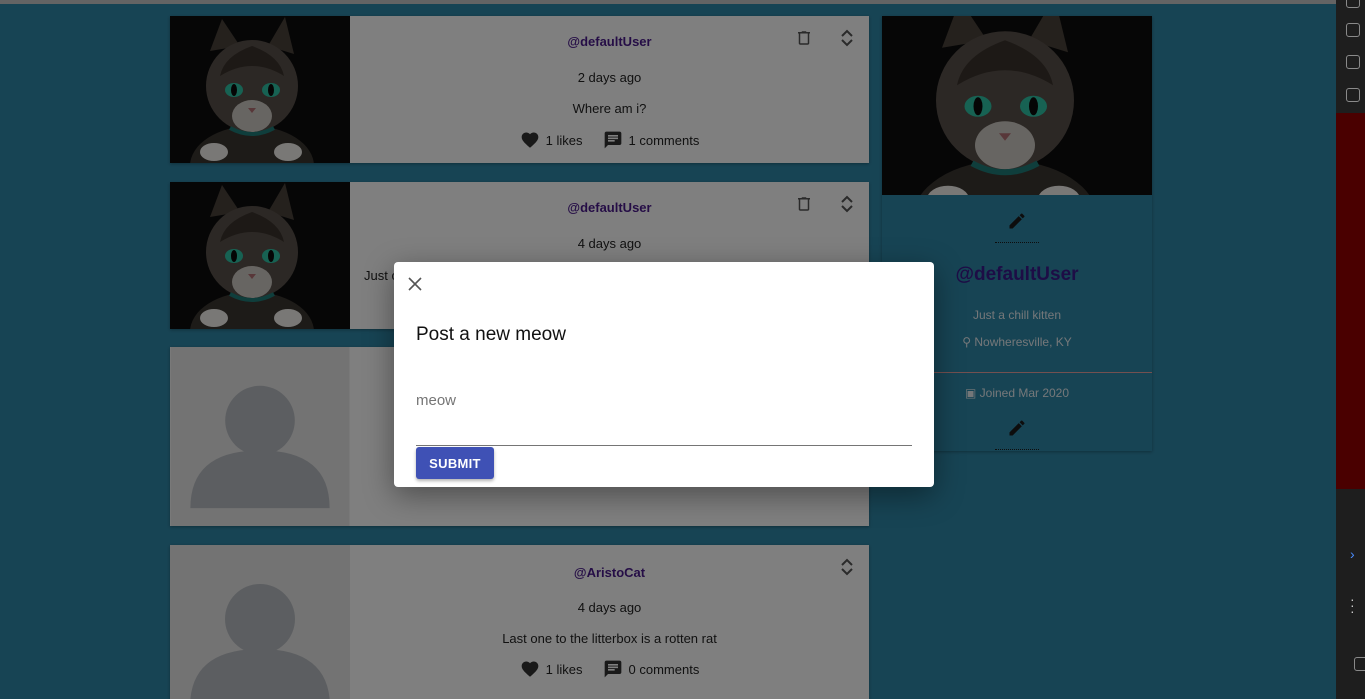 The image size is (1365, 699). What do you see at coordinates (415, 284) in the screenshot?
I see `close-icon` at bounding box center [415, 284].